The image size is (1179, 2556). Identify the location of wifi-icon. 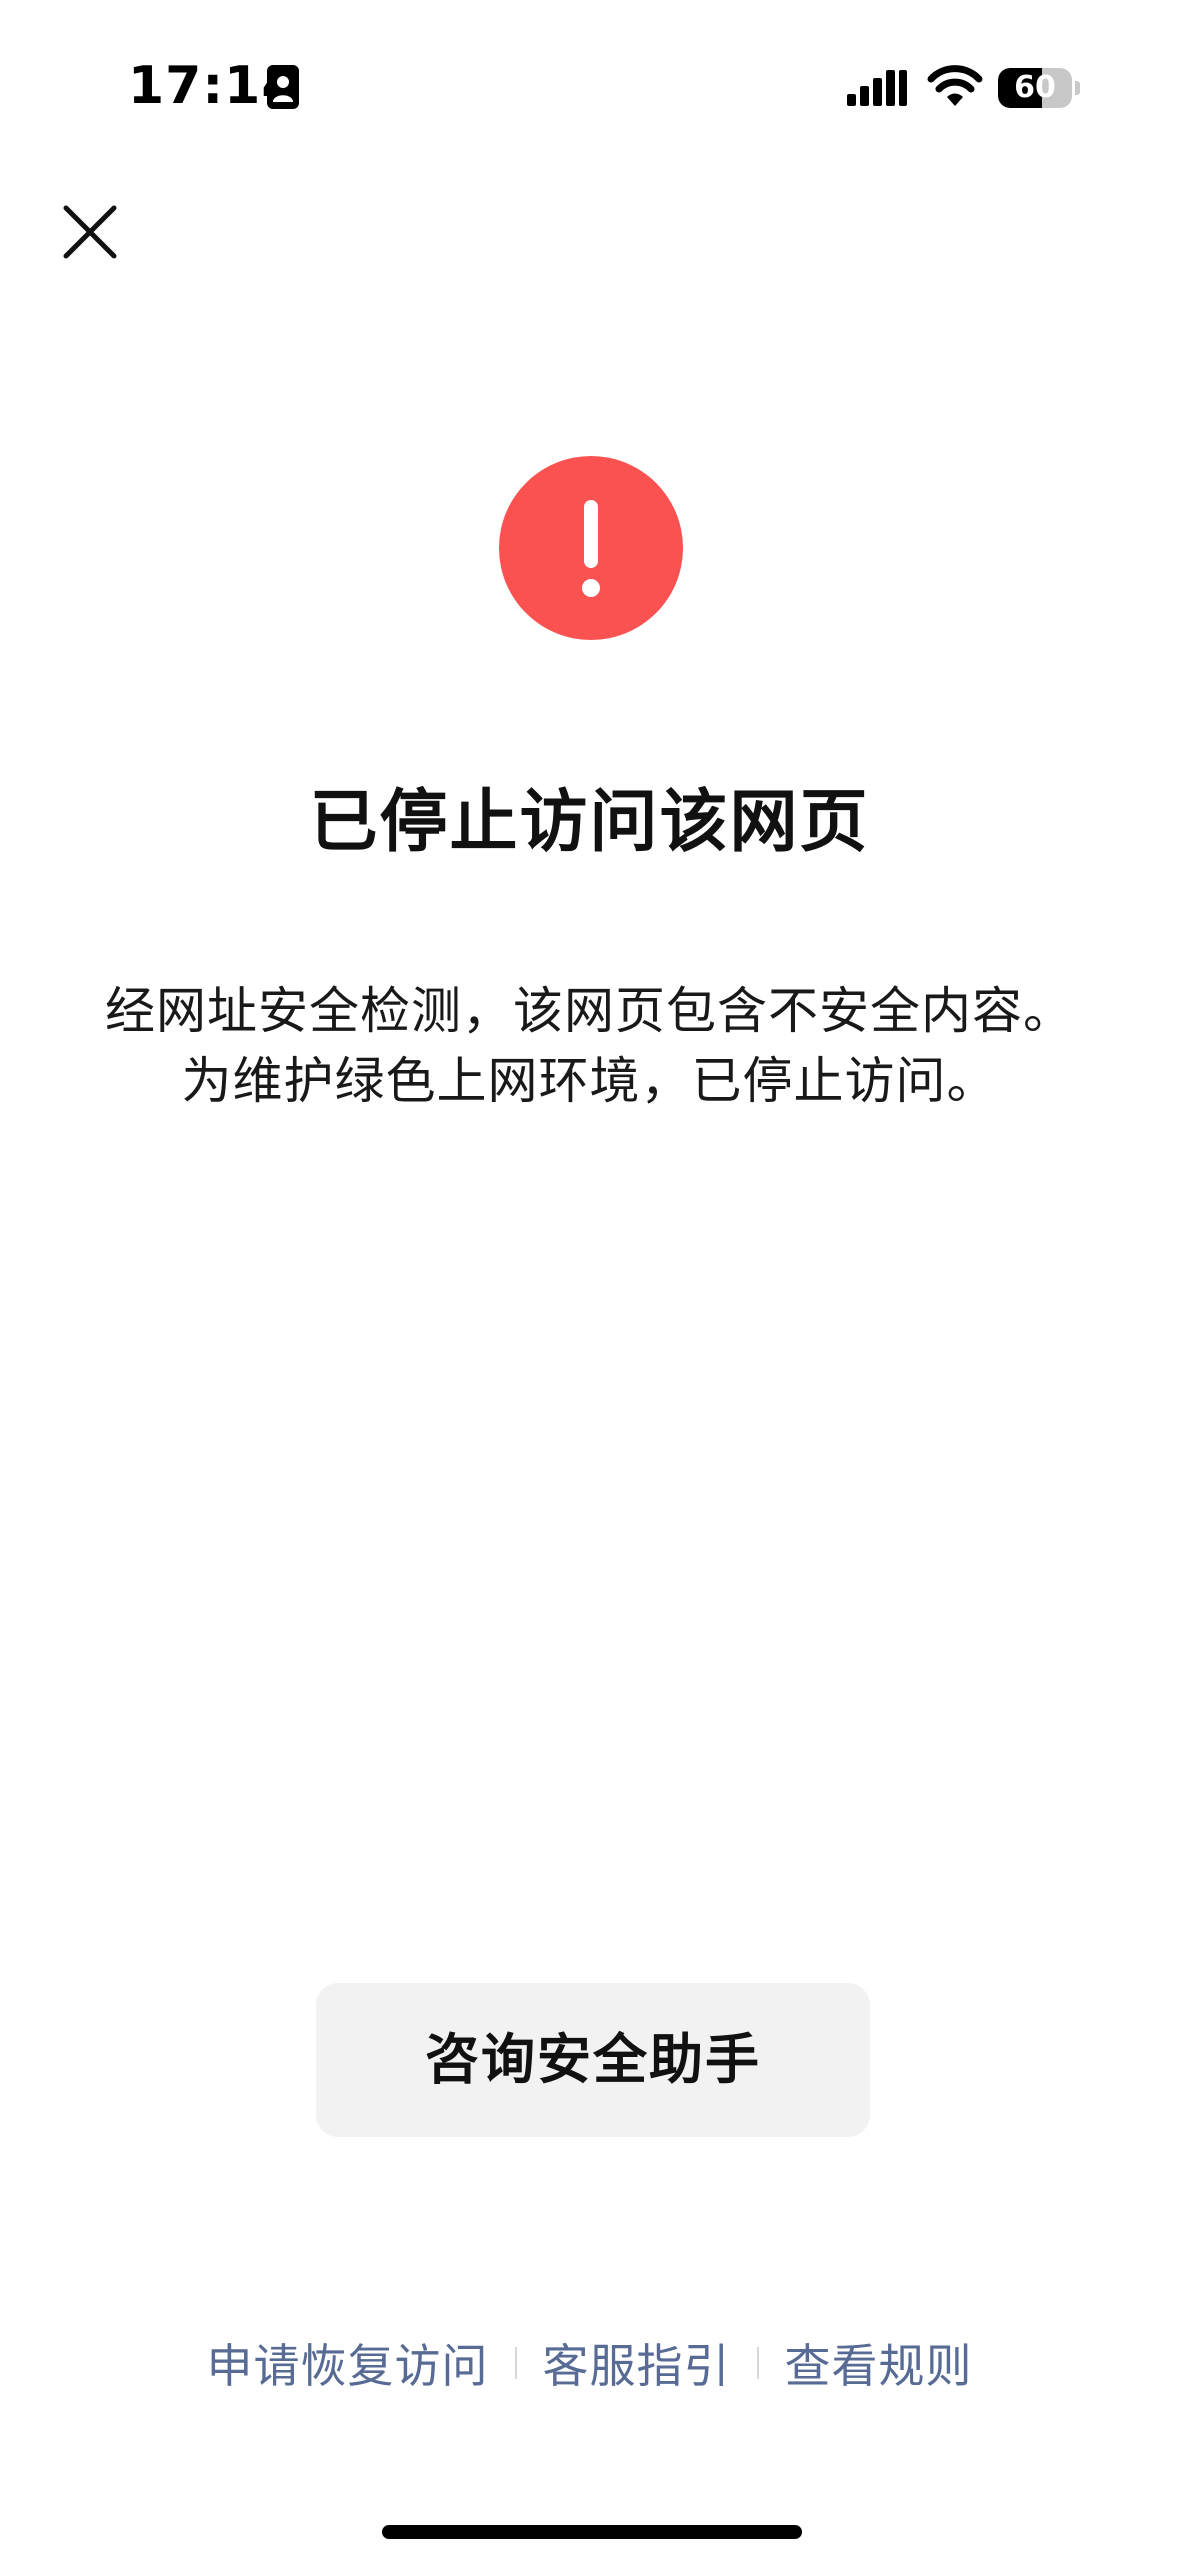
(955, 85).